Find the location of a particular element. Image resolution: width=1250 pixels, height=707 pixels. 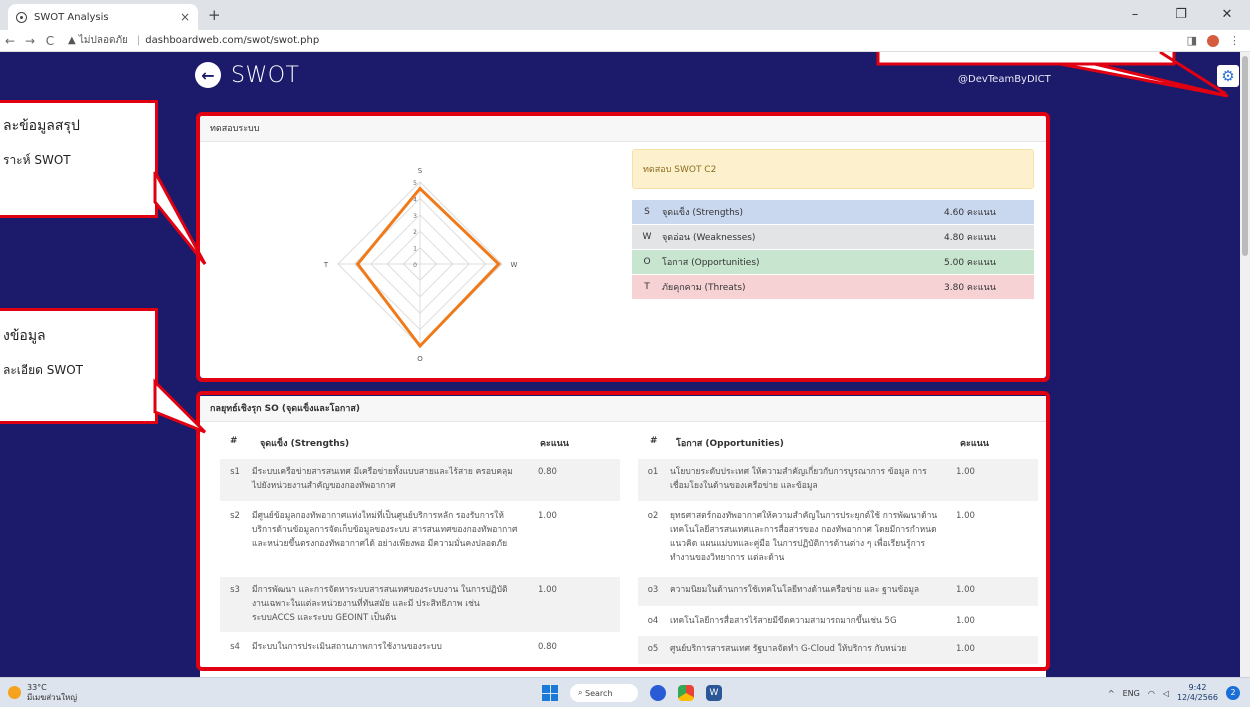

browser-tools: ◨ ⋮ is located at coordinates (1218, 40).